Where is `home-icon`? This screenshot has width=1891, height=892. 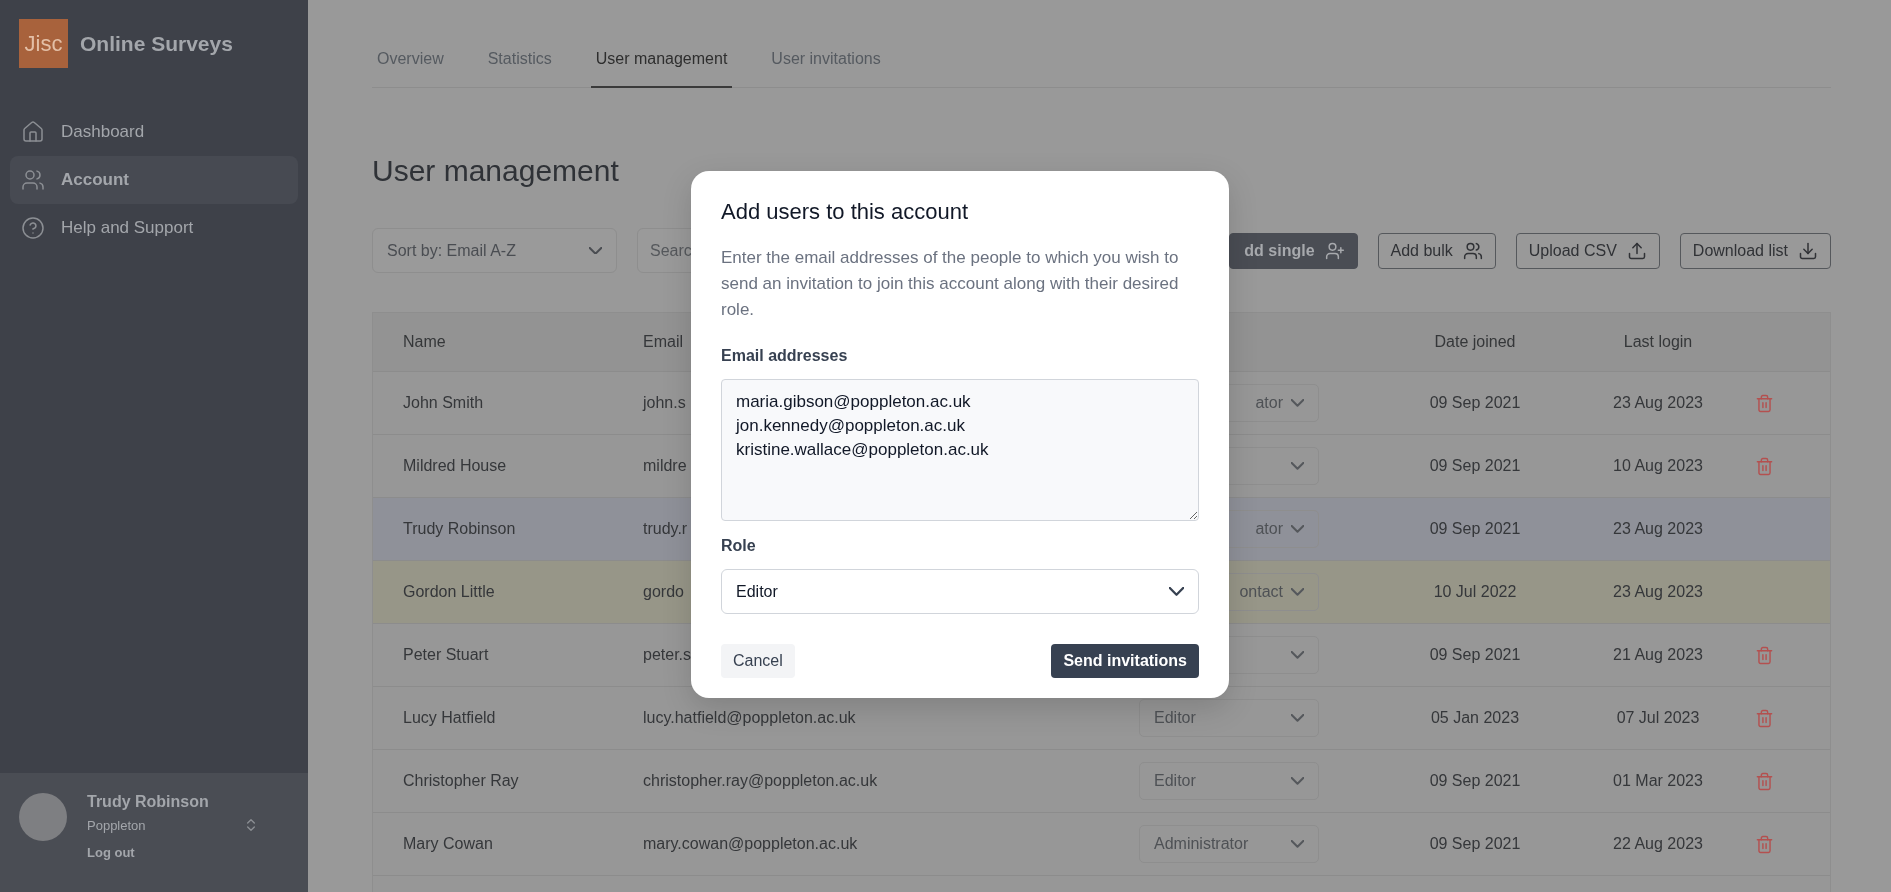
home-icon is located at coordinates (33, 132).